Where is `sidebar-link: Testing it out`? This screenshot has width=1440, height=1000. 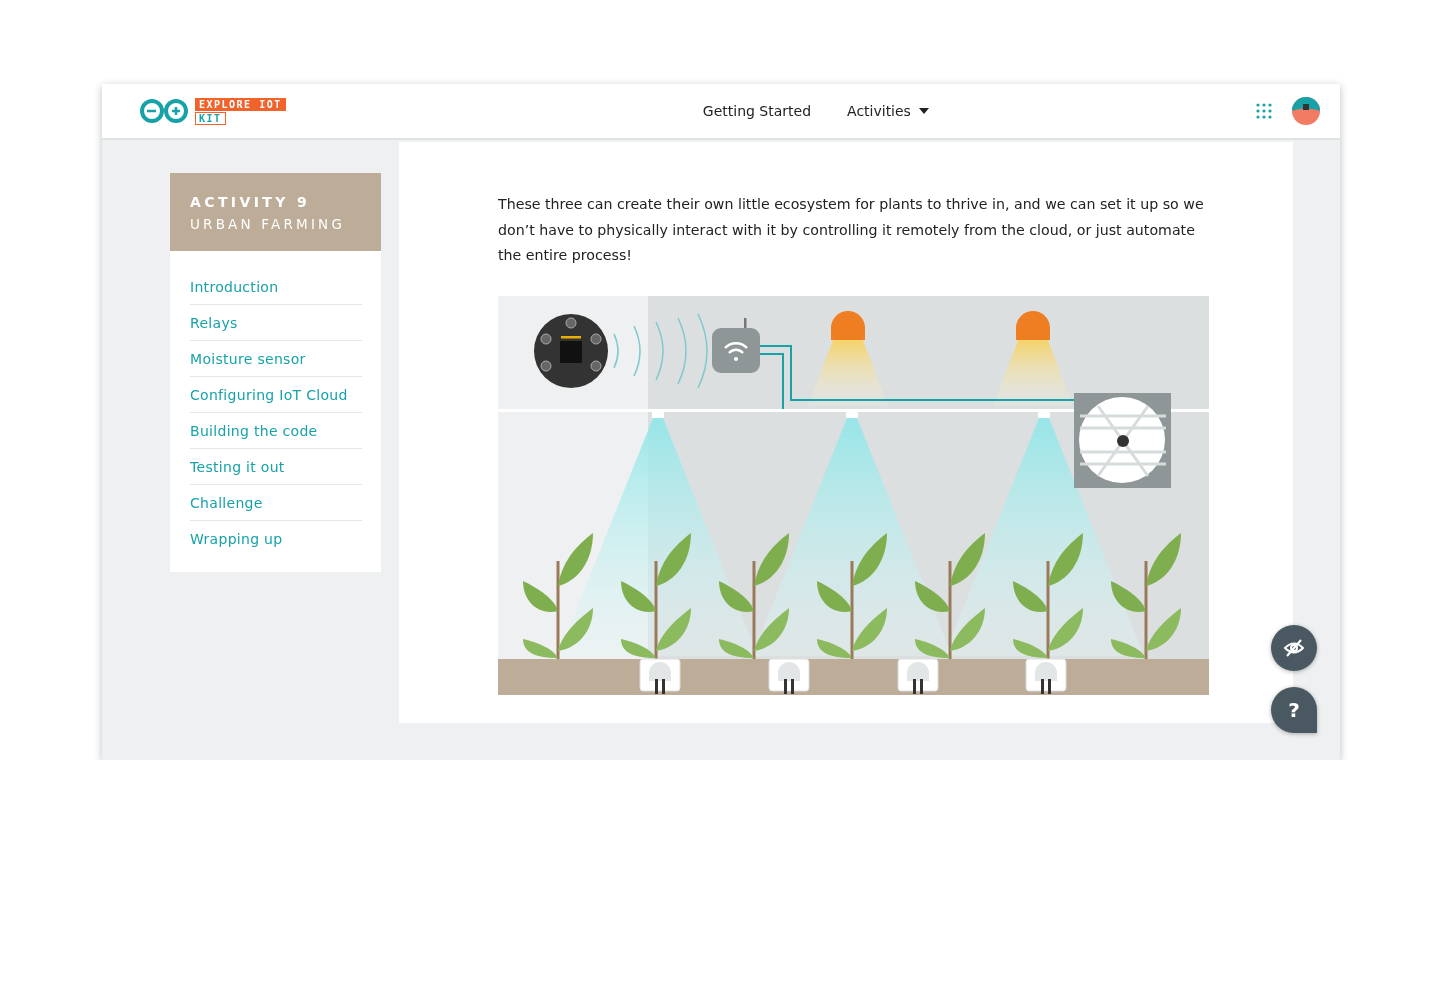 sidebar-link: Testing it out is located at coordinates (276, 466).